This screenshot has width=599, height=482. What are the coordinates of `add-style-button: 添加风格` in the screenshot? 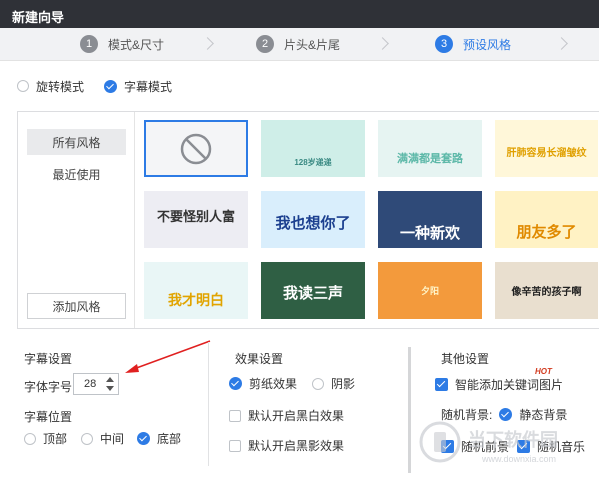 It's located at (76, 306).